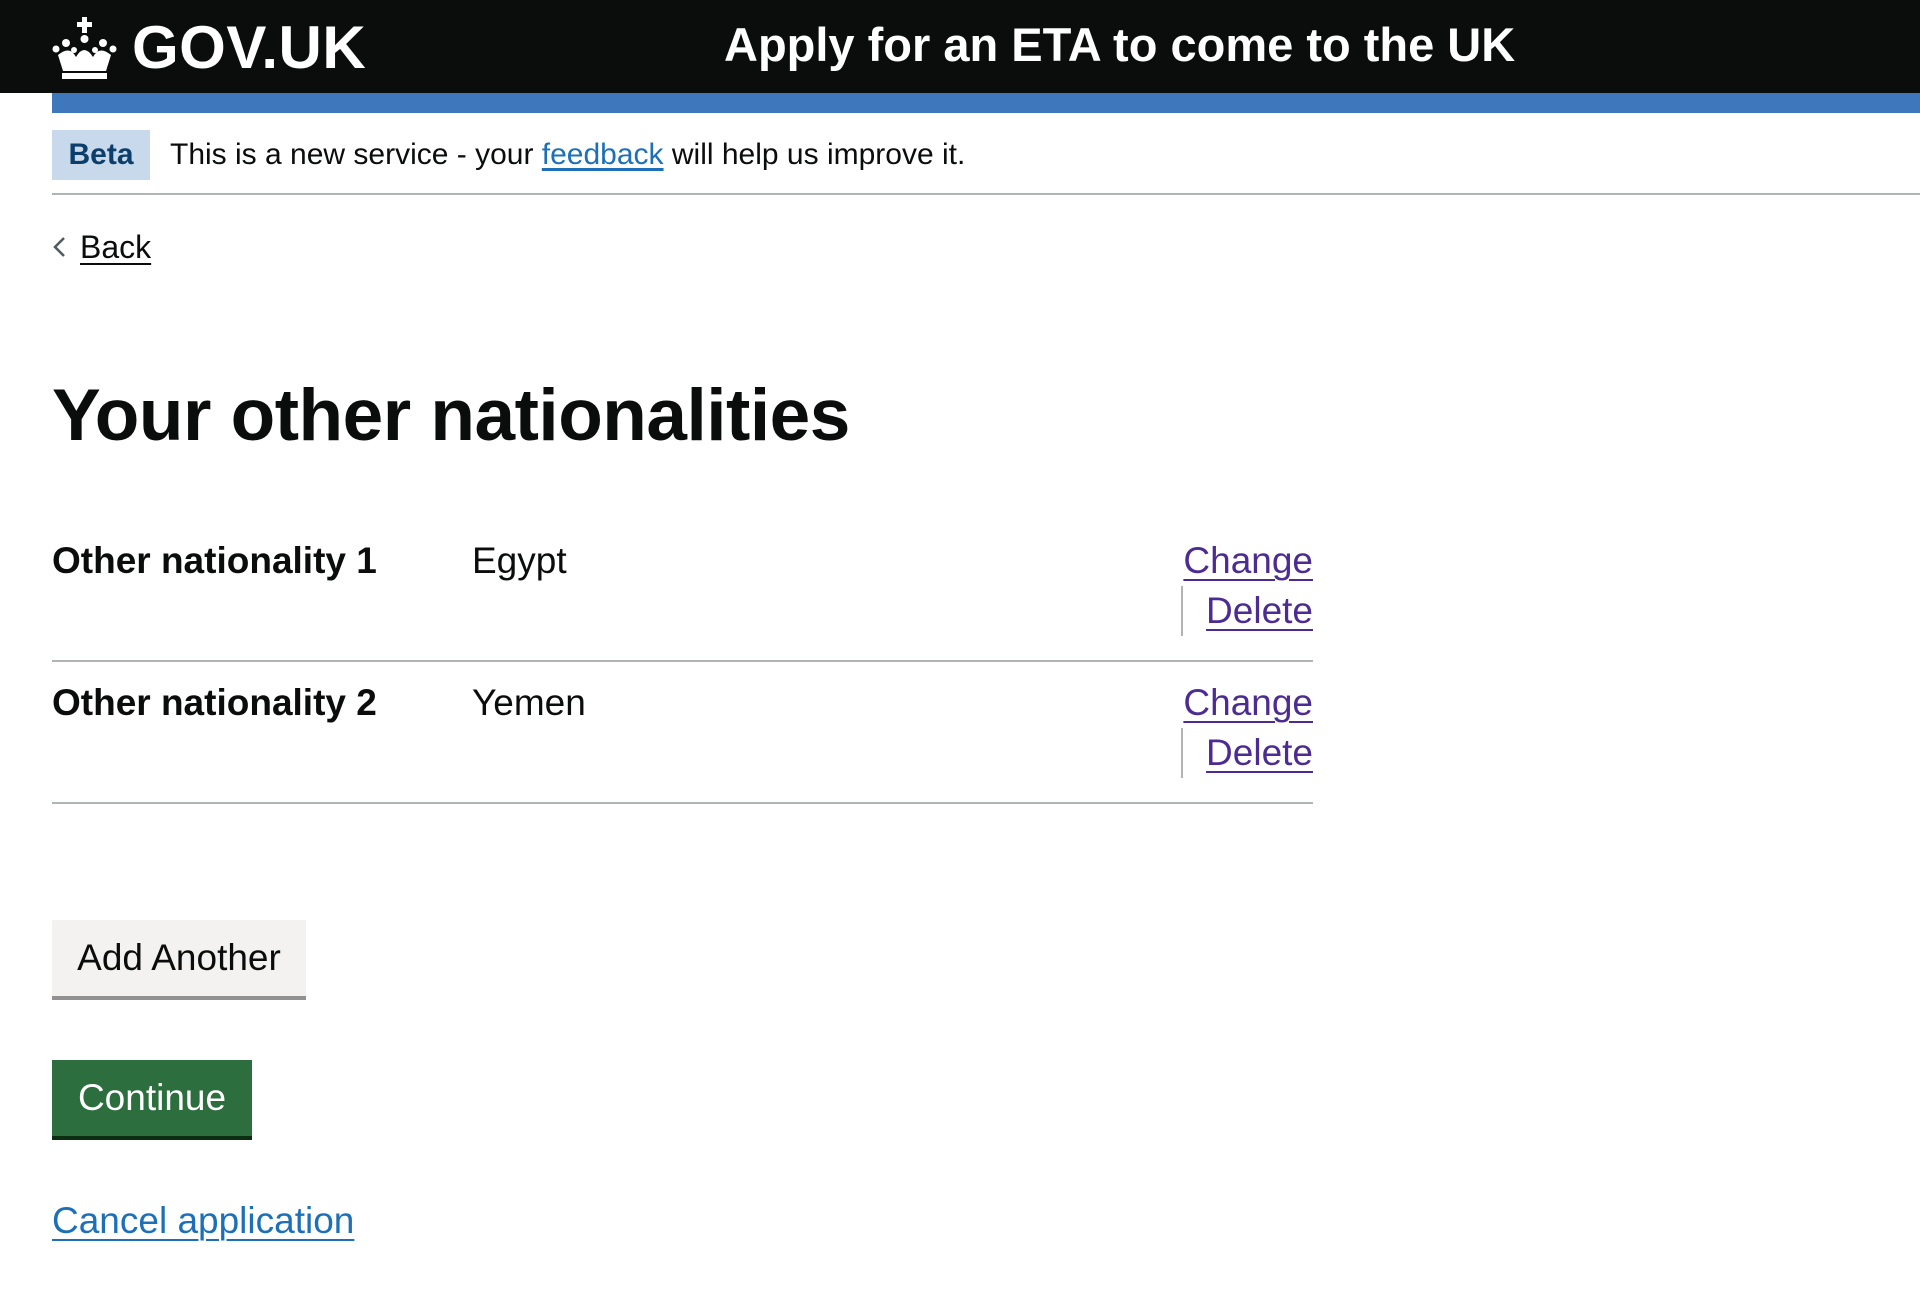  What do you see at coordinates (356, 154) in the screenshot?
I see `phase-text-before: This is a new service - your` at bounding box center [356, 154].